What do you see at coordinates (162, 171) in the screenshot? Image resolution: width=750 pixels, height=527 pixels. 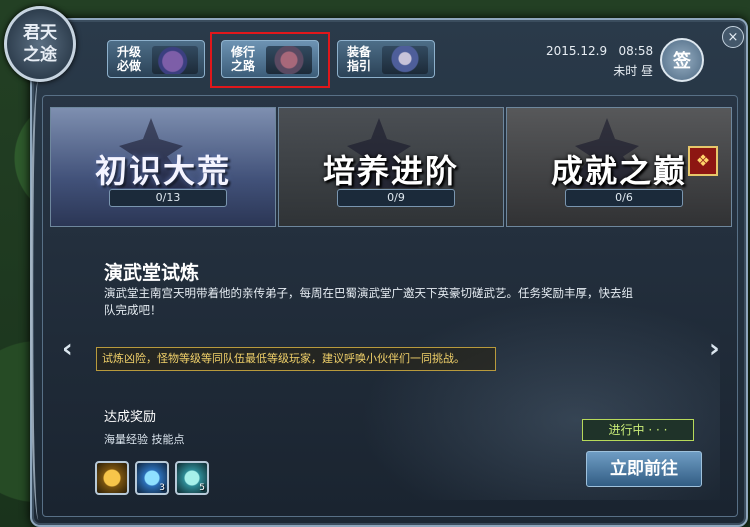 I see `stage-title: 初识大荒` at bounding box center [162, 171].